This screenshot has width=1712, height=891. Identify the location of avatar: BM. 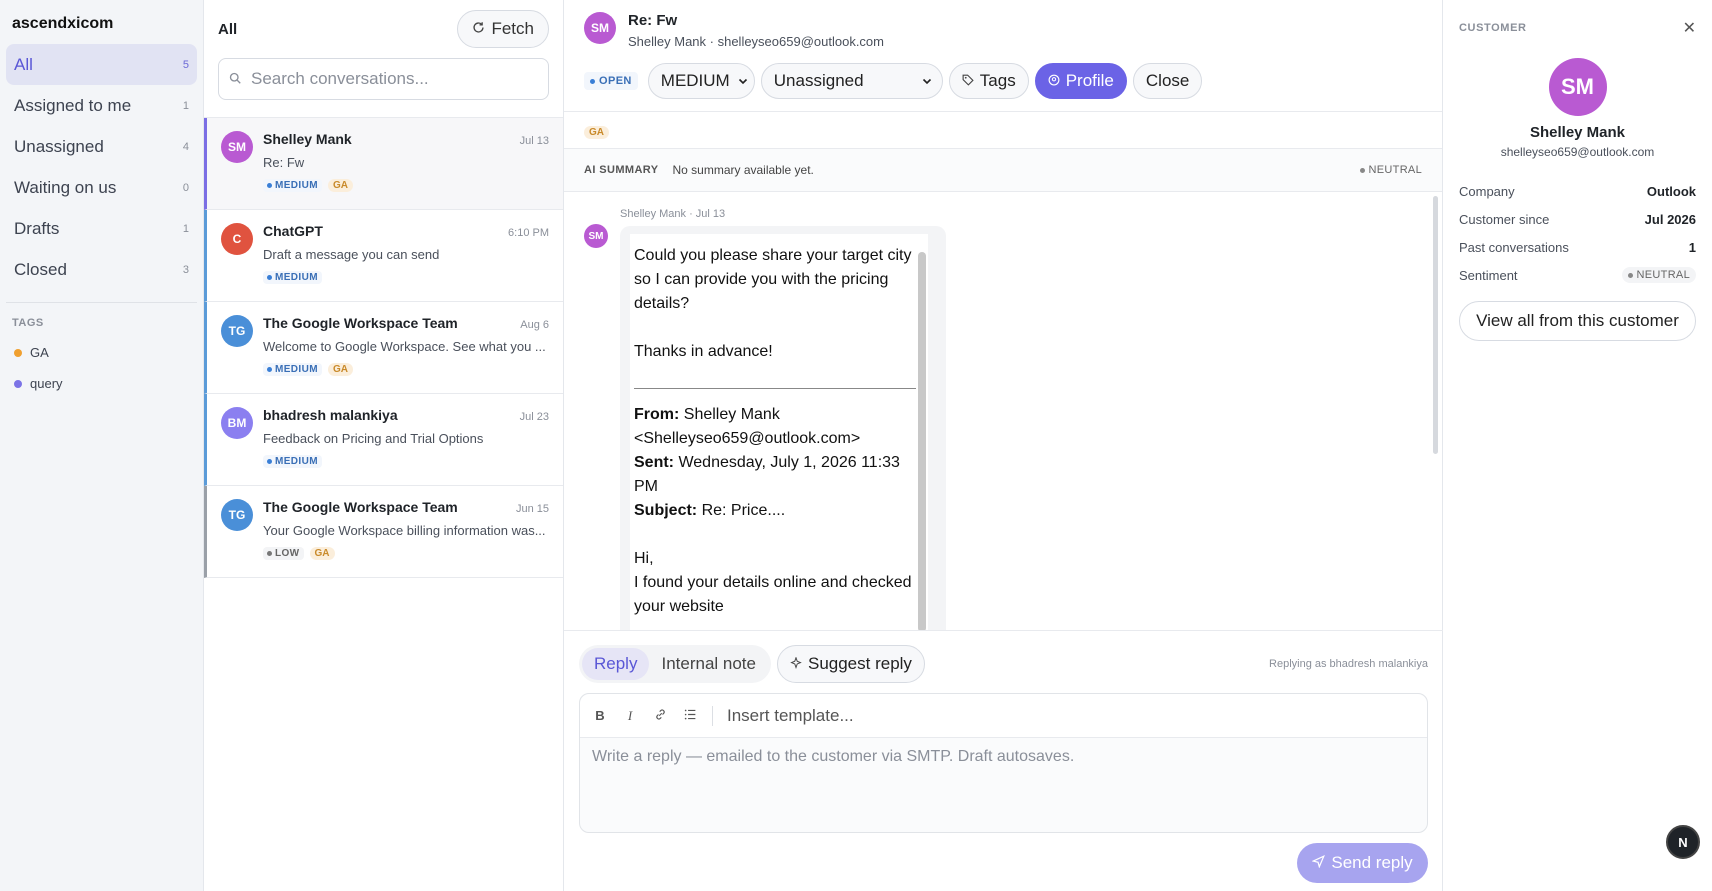
(237, 423).